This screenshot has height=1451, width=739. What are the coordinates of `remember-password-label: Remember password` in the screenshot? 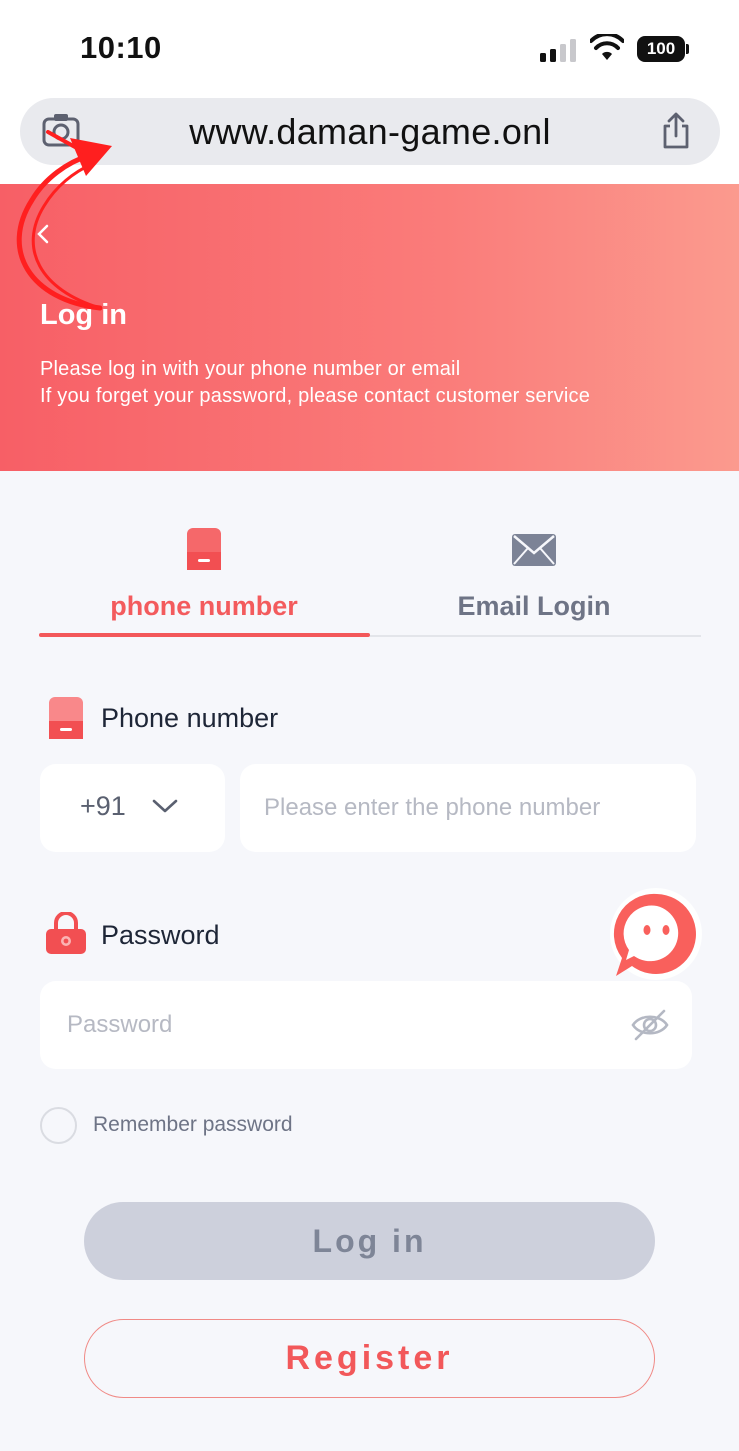 It's located at (193, 1125).